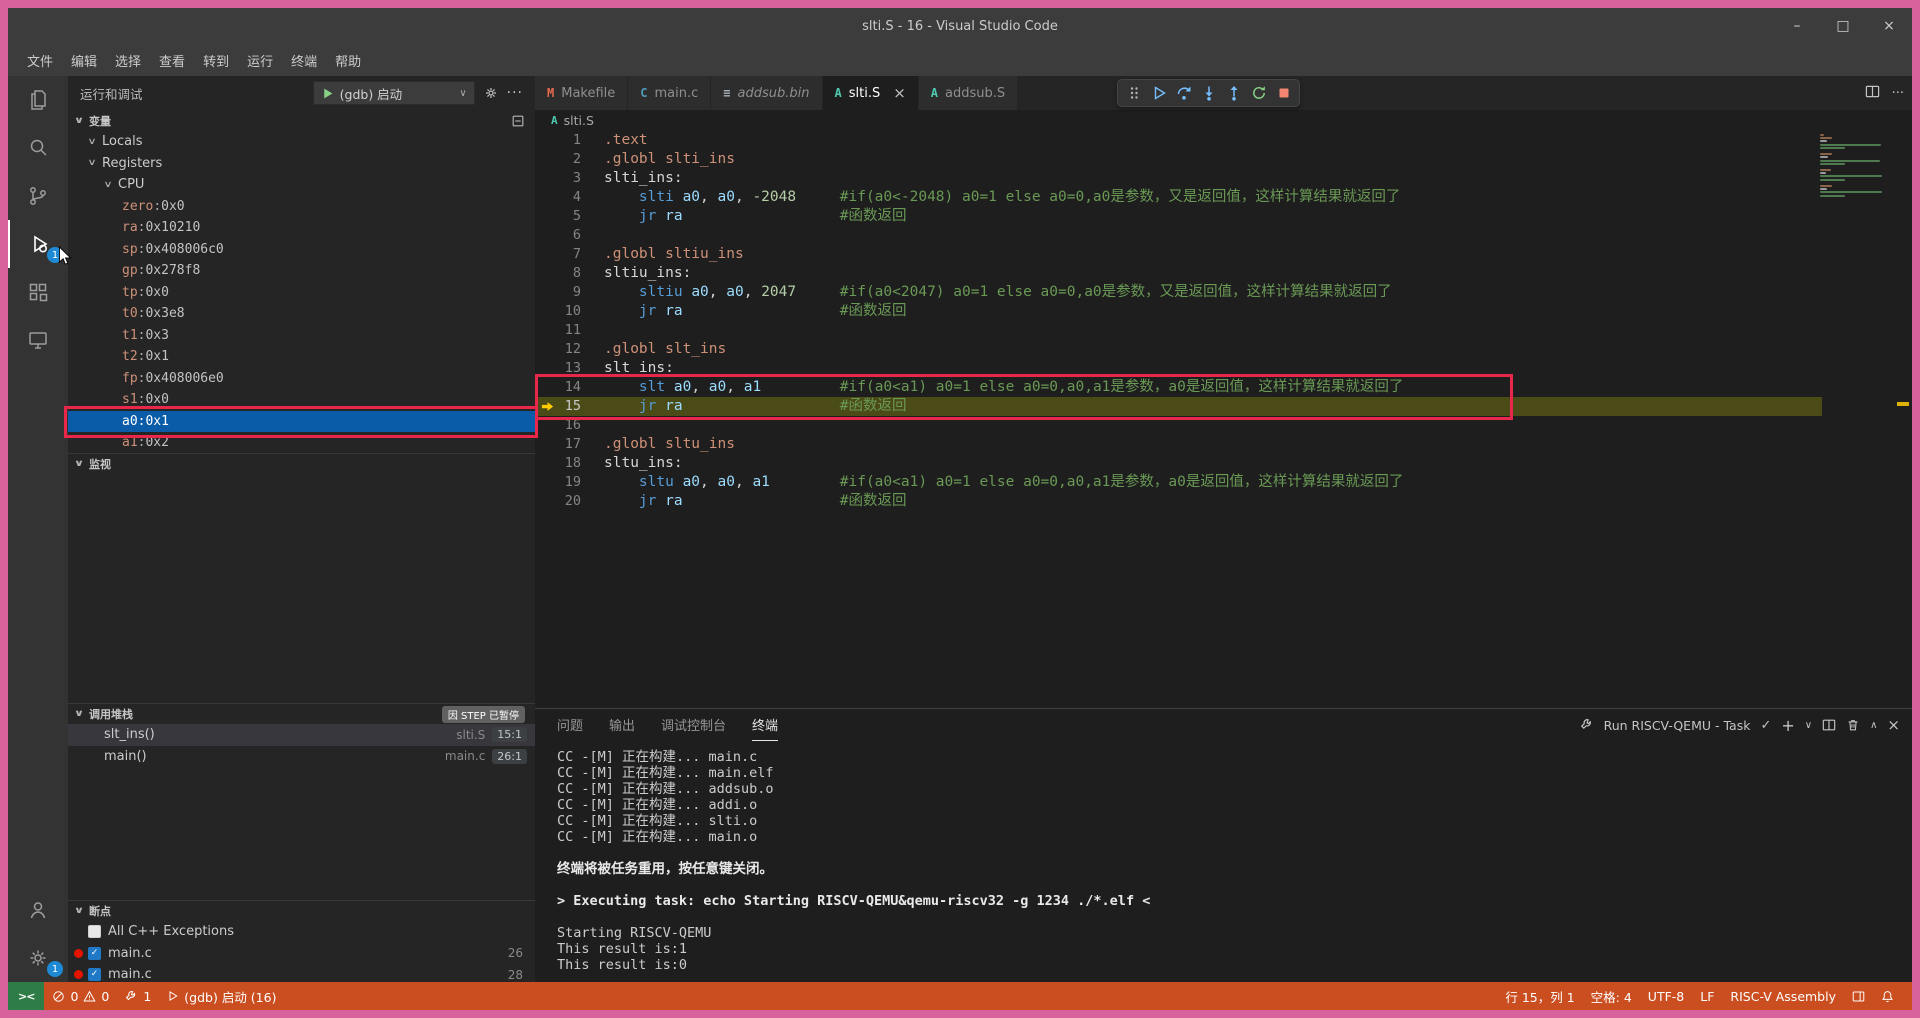 The width and height of the screenshot is (1920, 1018). What do you see at coordinates (1873, 725) in the screenshot?
I see `maximize-panel-icon: ∧` at bounding box center [1873, 725].